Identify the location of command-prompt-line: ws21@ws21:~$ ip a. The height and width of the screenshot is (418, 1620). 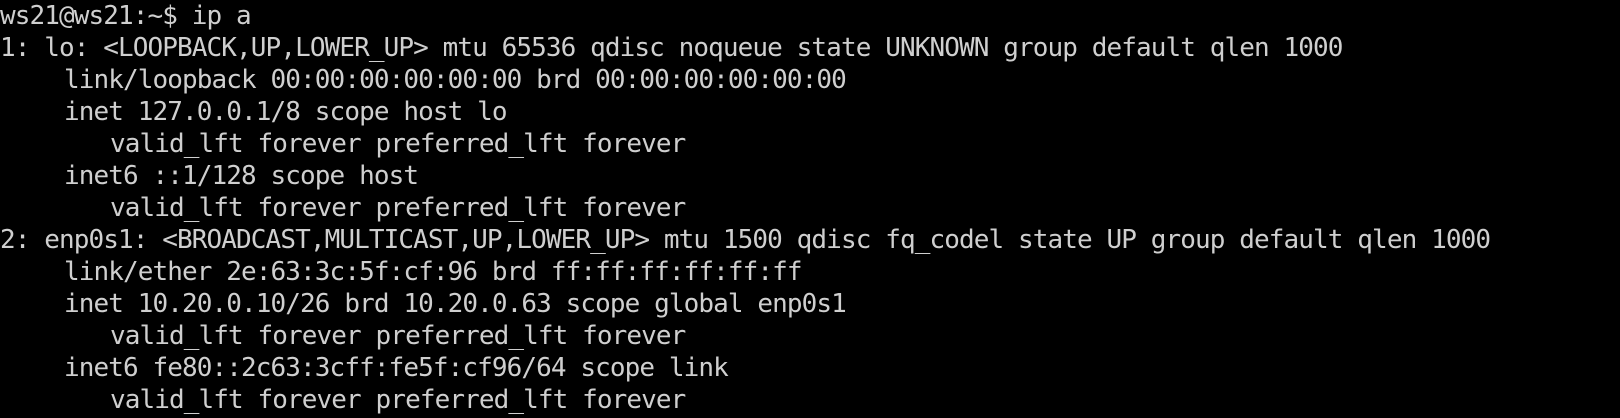
(126, 16).